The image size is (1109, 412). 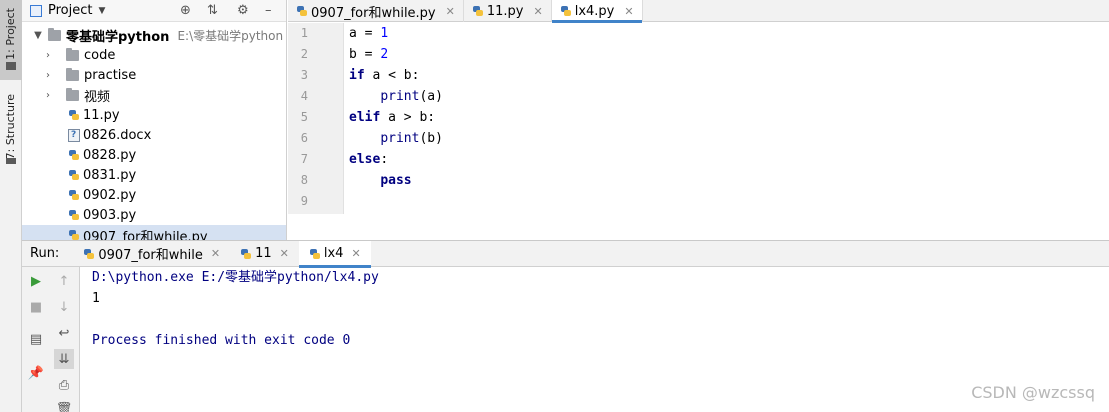 I want to click on run-tab: 11 ✕, so click(x=264, y=254).